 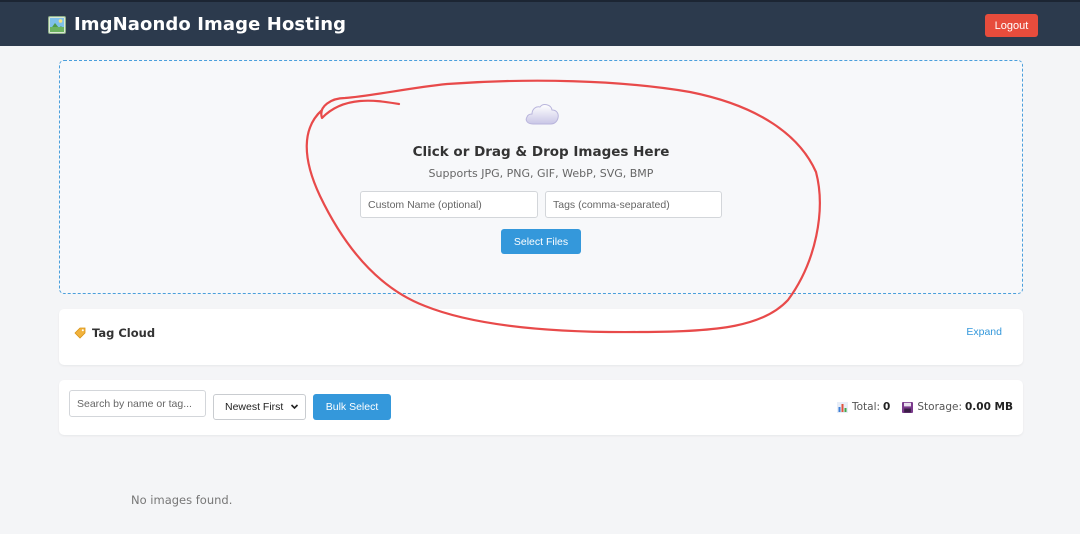 I want to click on top-navbar: ImgNaondo Image Hosting Logout, so click(x=540, y=23).